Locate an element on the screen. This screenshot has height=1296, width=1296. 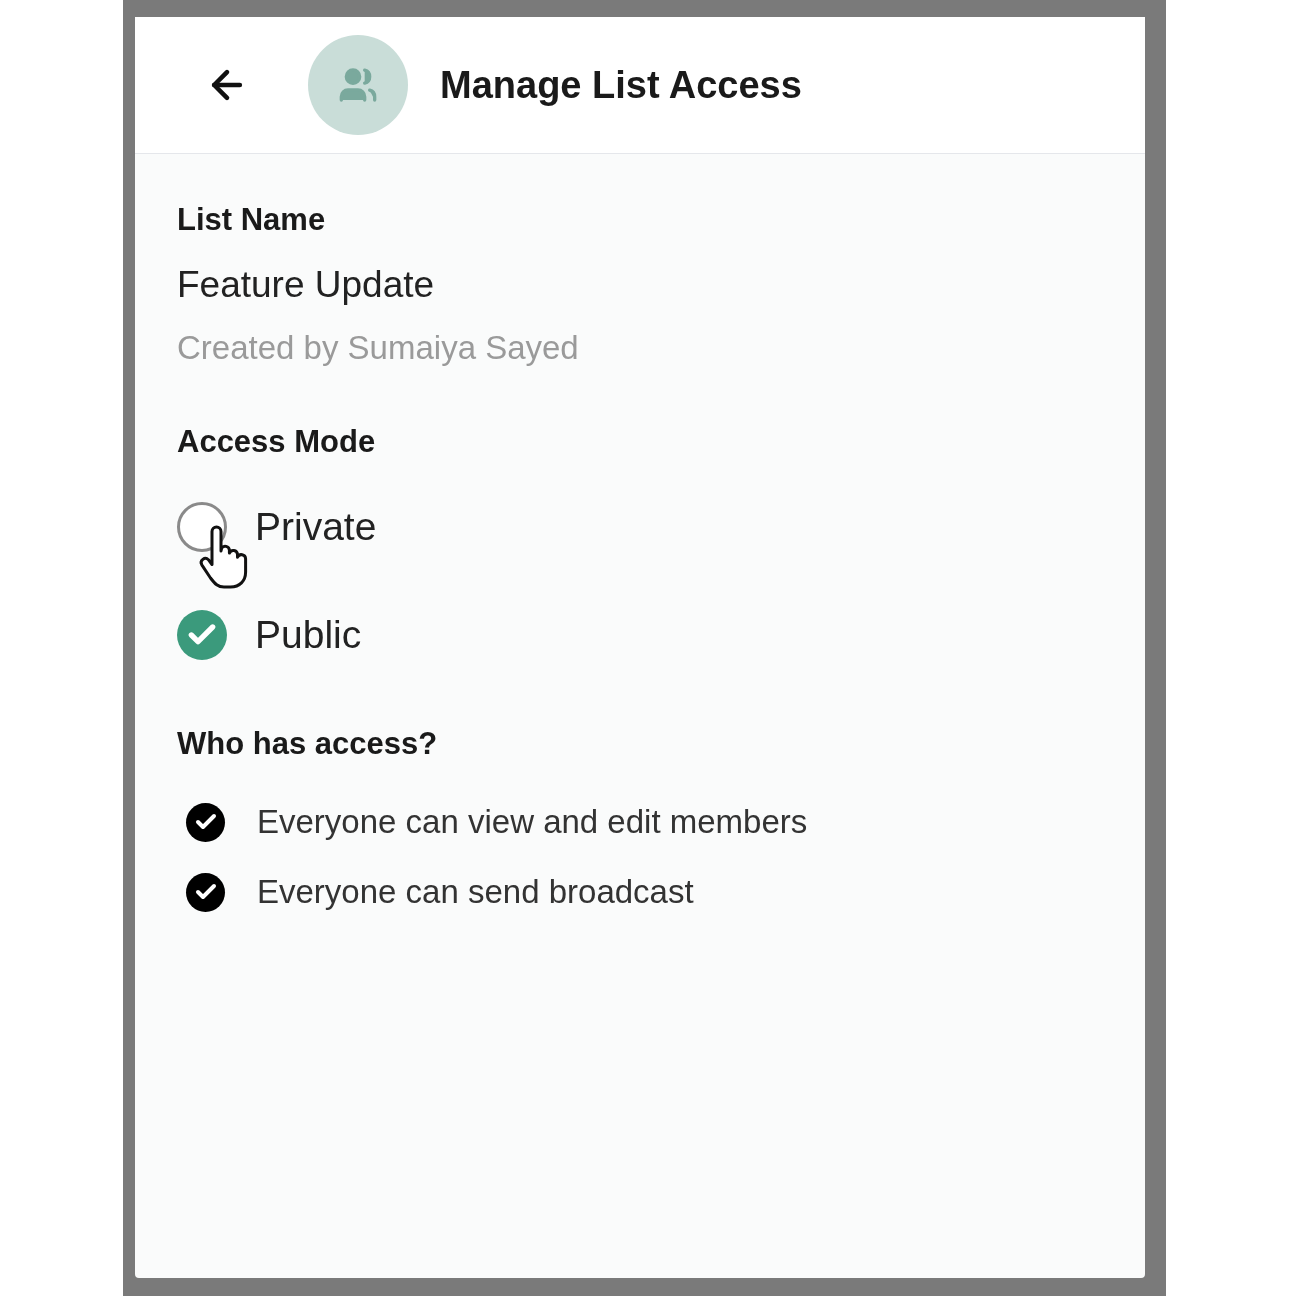
list-name-value: Feature Update is located at coordinates (306, 285).